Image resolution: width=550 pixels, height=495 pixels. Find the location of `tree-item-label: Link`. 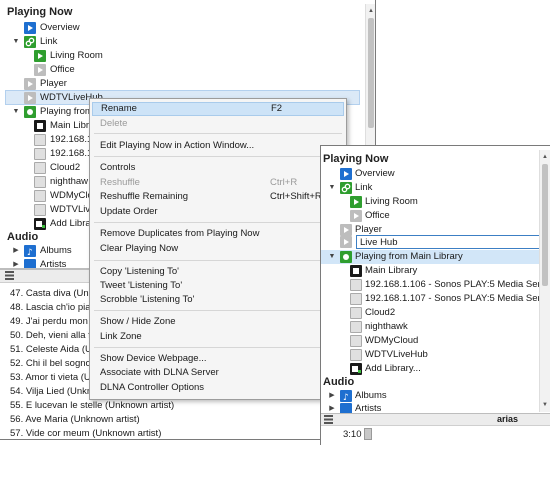

tree-item-label: Link is located at coordinates (364, 187).